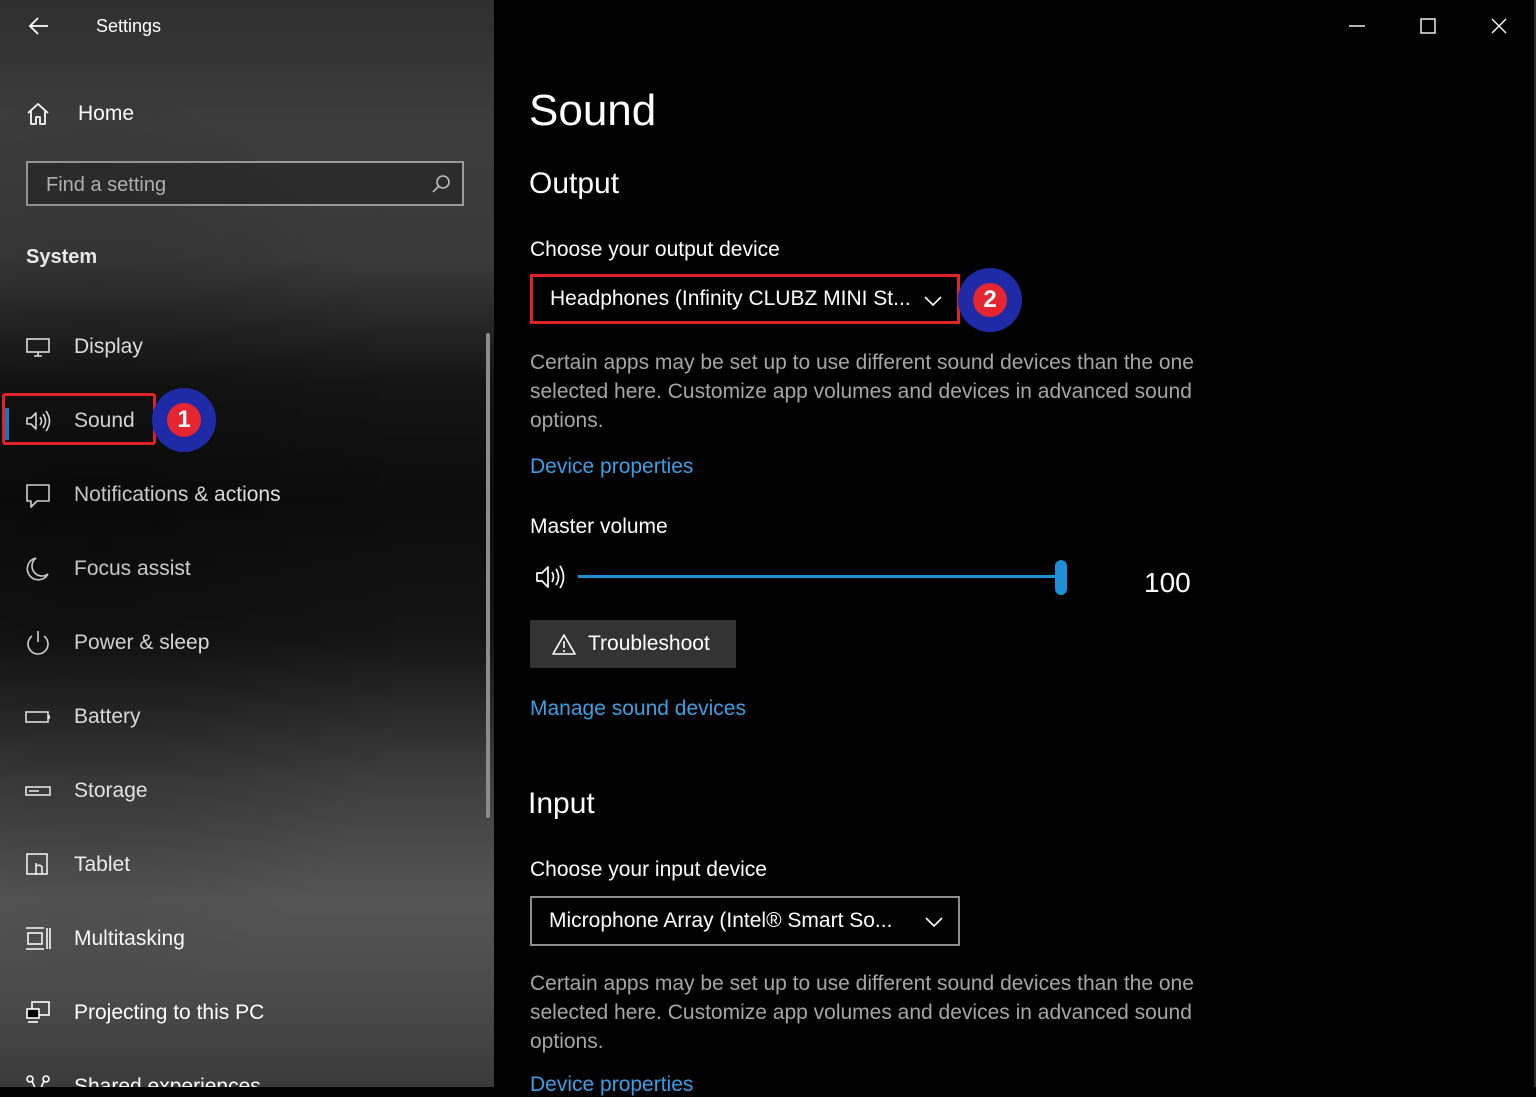 The image size is (1536, 1097). I want to click on close-button, so click(1499, 26).